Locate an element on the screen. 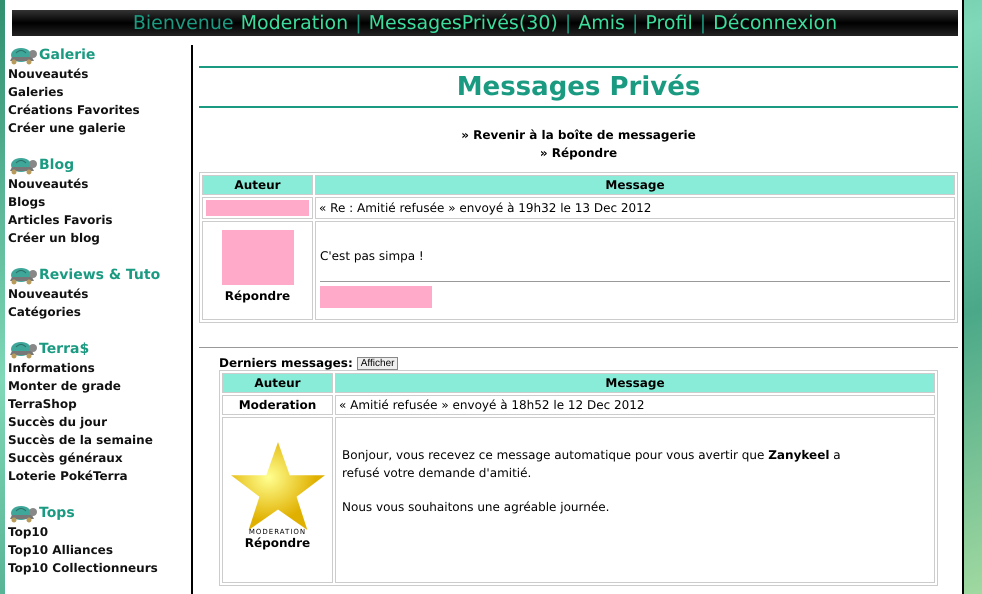 The image size is (982, 594). sidebar-section-title: Reviews & Tuto is located at coordinates (99, 275).